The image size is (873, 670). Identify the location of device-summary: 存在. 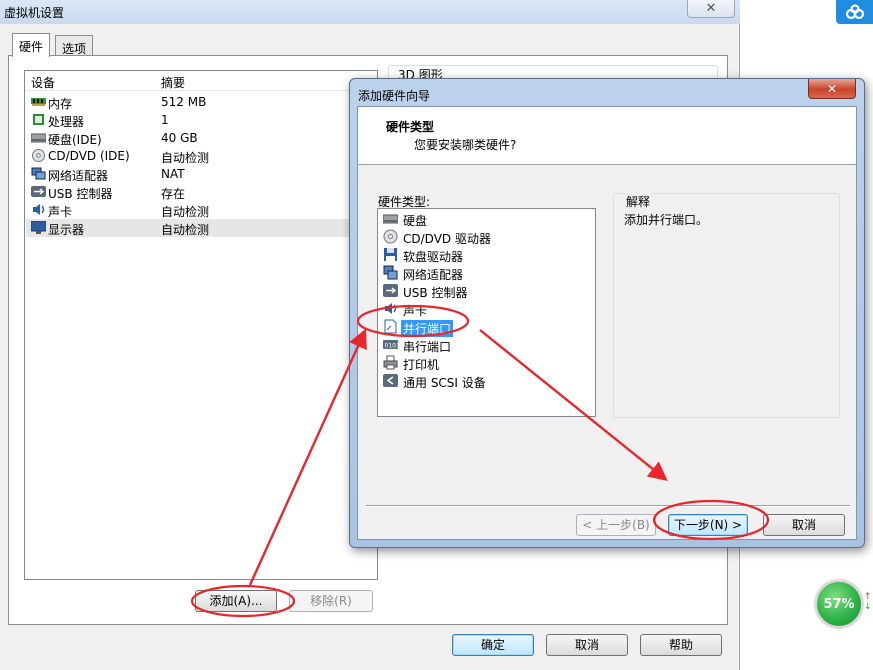
(173, 194).